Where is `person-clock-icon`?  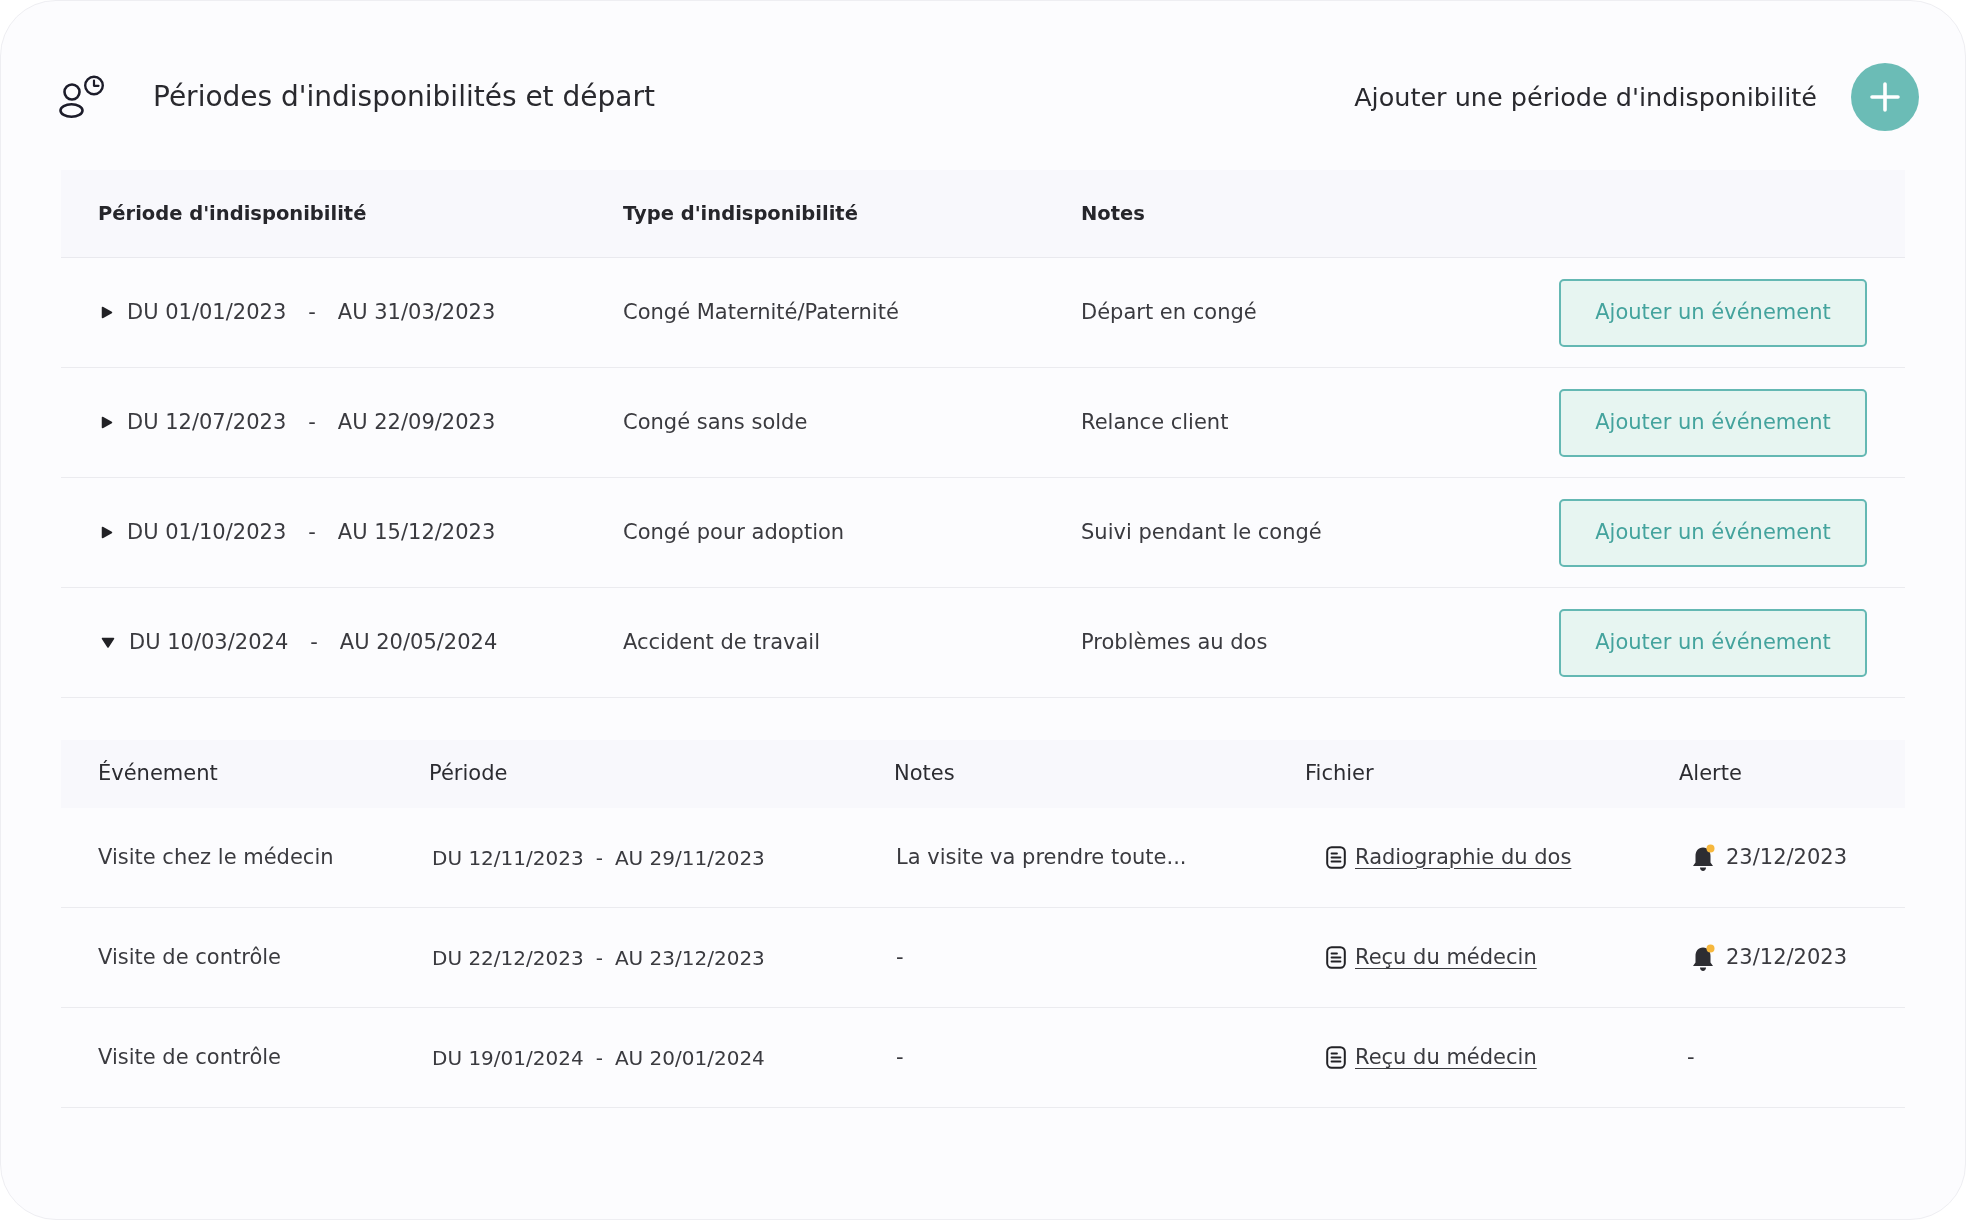 person-clock-icon is located at coordinates (82, 97).